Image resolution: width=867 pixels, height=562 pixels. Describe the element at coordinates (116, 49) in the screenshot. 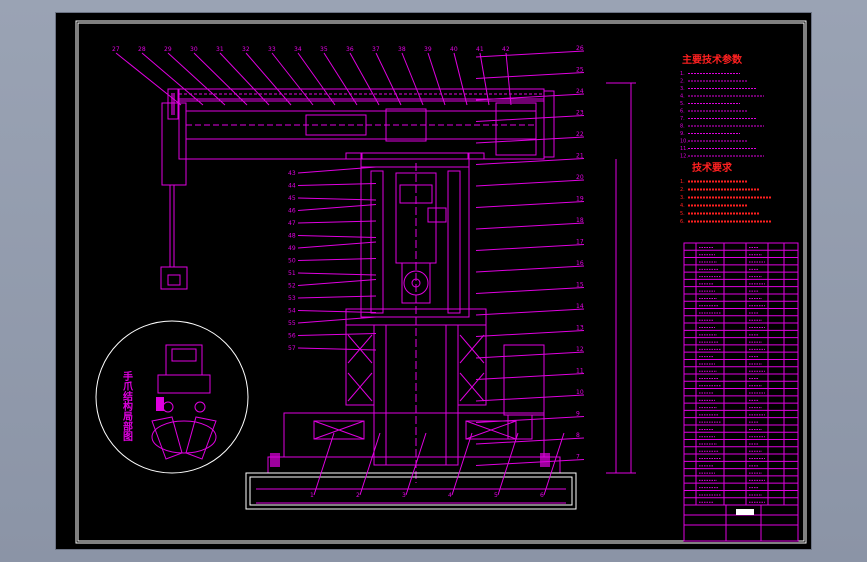

I see `callout-label: 27` at that location.